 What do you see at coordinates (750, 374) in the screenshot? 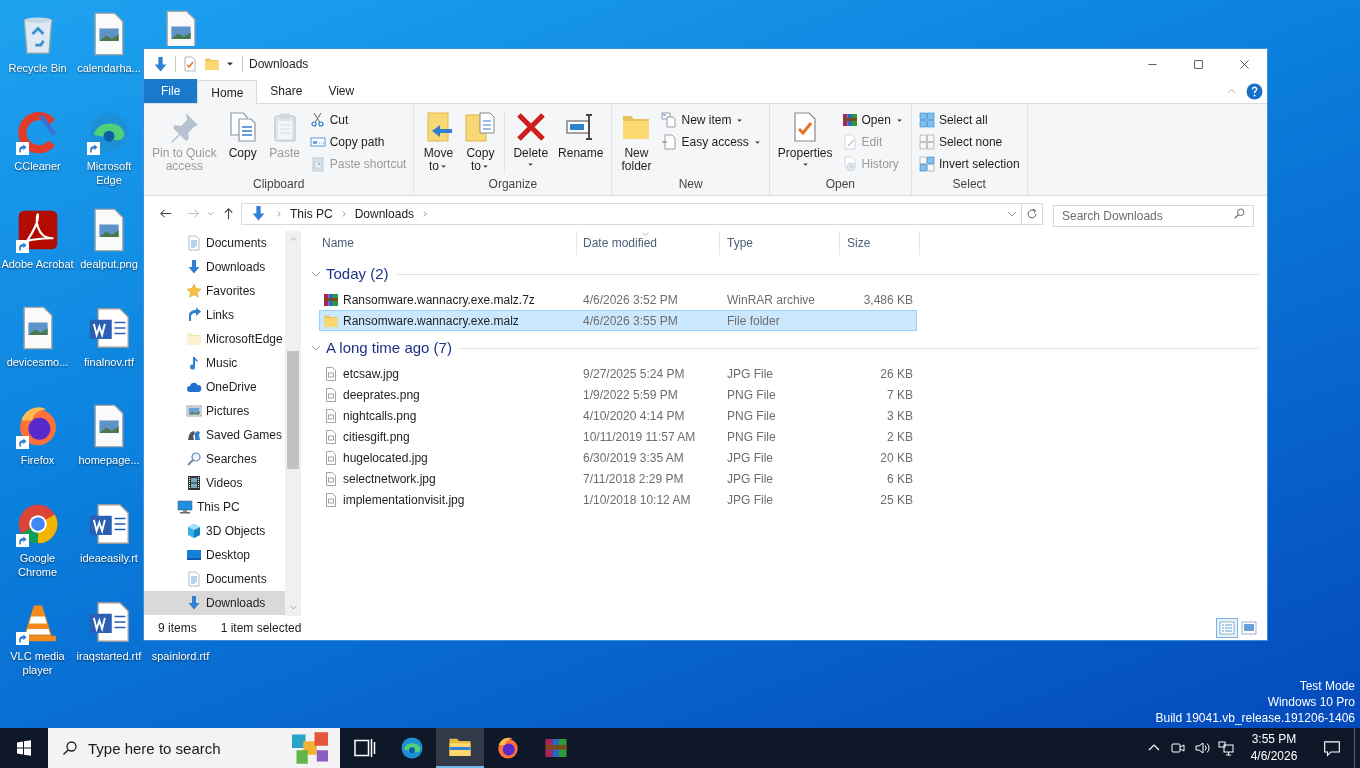
I see `table-cell-text: JPG File` at bounding box center [750, 374].